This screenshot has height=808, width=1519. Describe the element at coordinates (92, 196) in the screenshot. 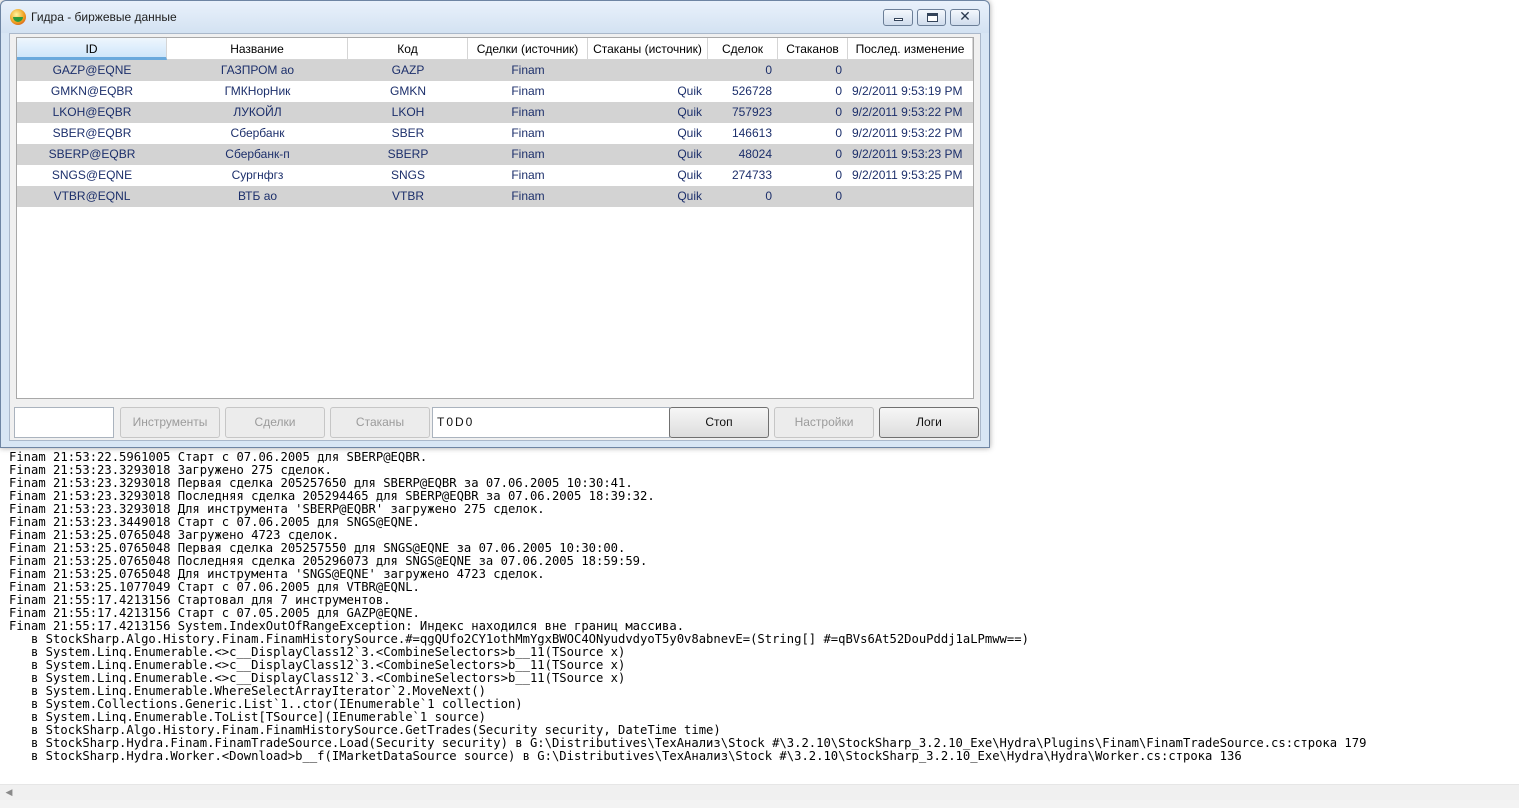

I see `cell-id: VTBR@EQNL` at that location.